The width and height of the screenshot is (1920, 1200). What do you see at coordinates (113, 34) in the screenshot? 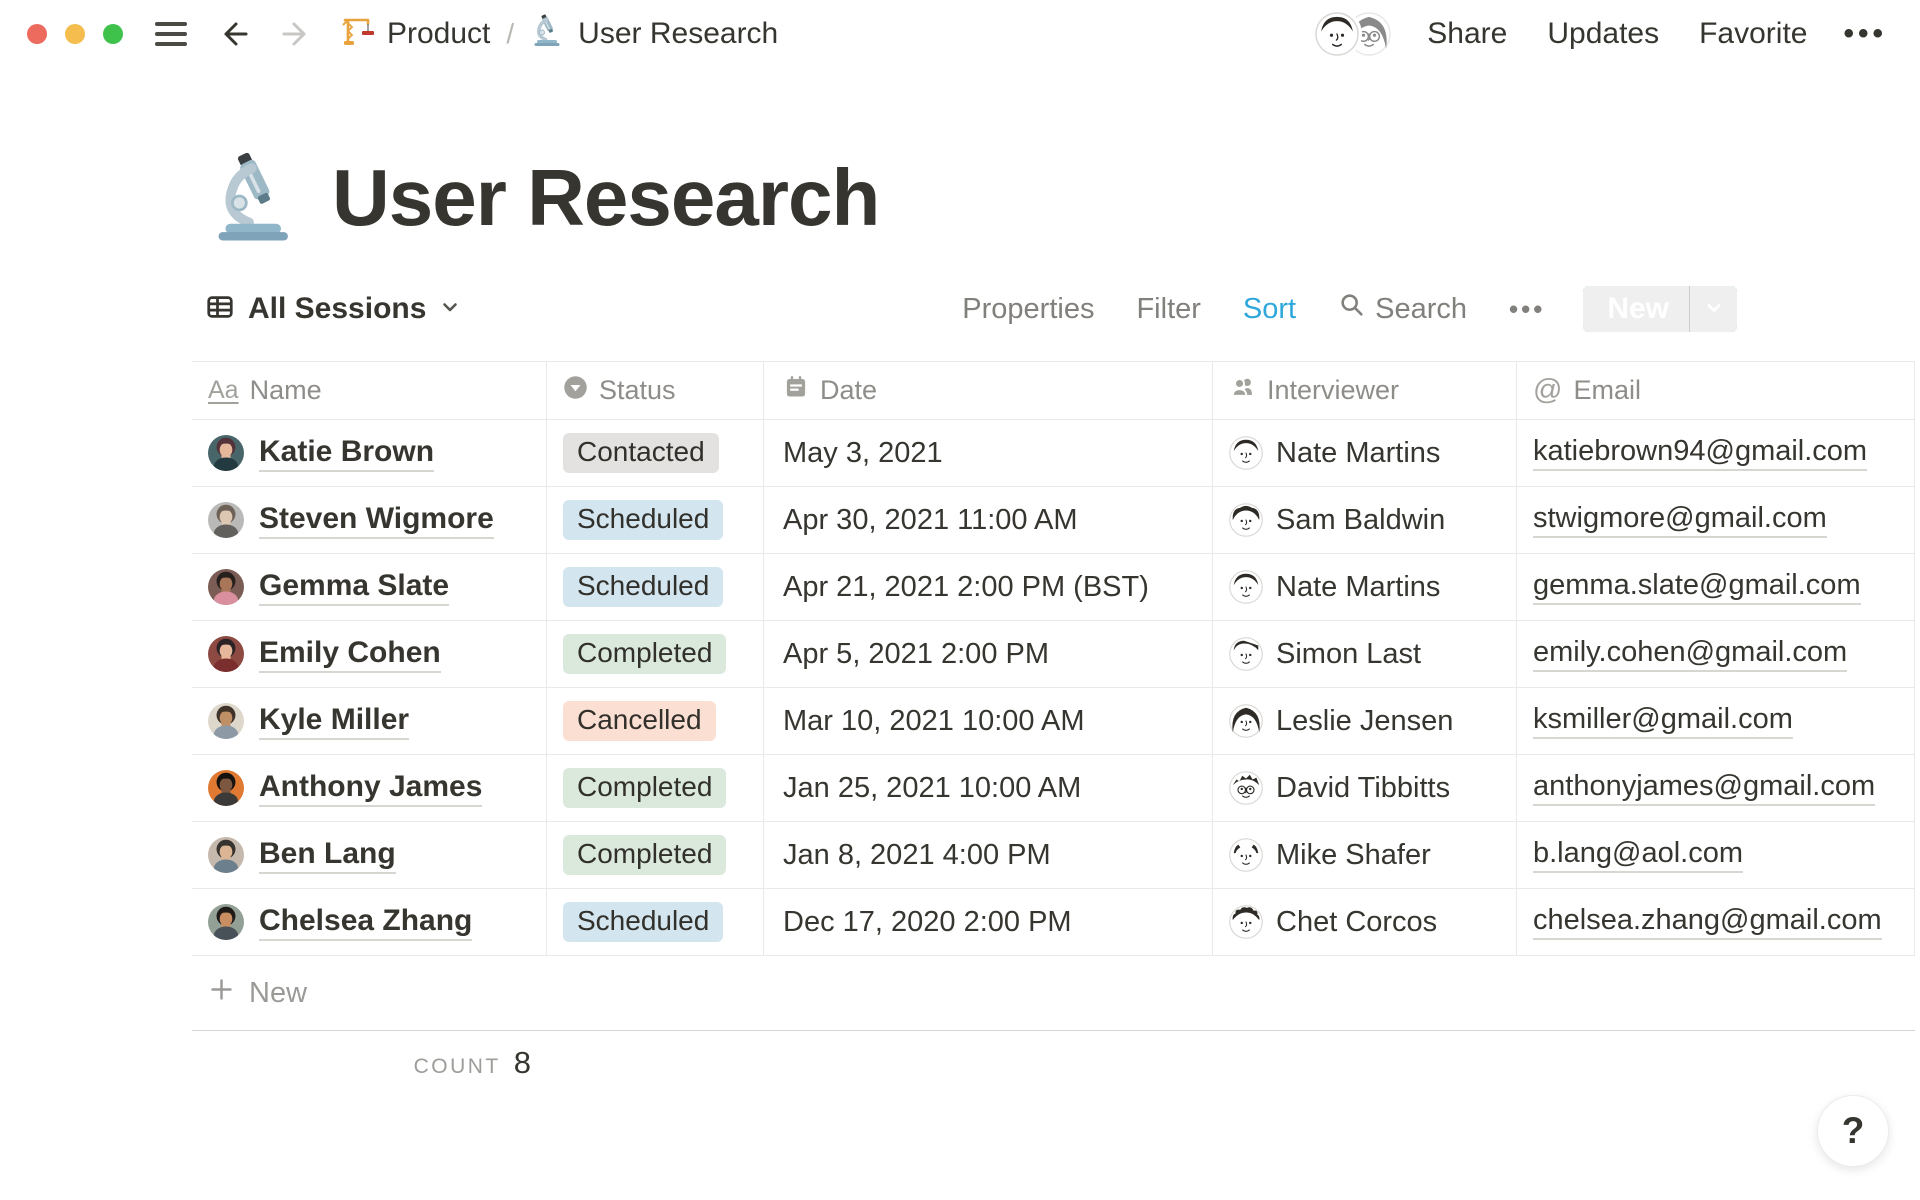
I see `zoom-button` at bounding box center [113, 34].